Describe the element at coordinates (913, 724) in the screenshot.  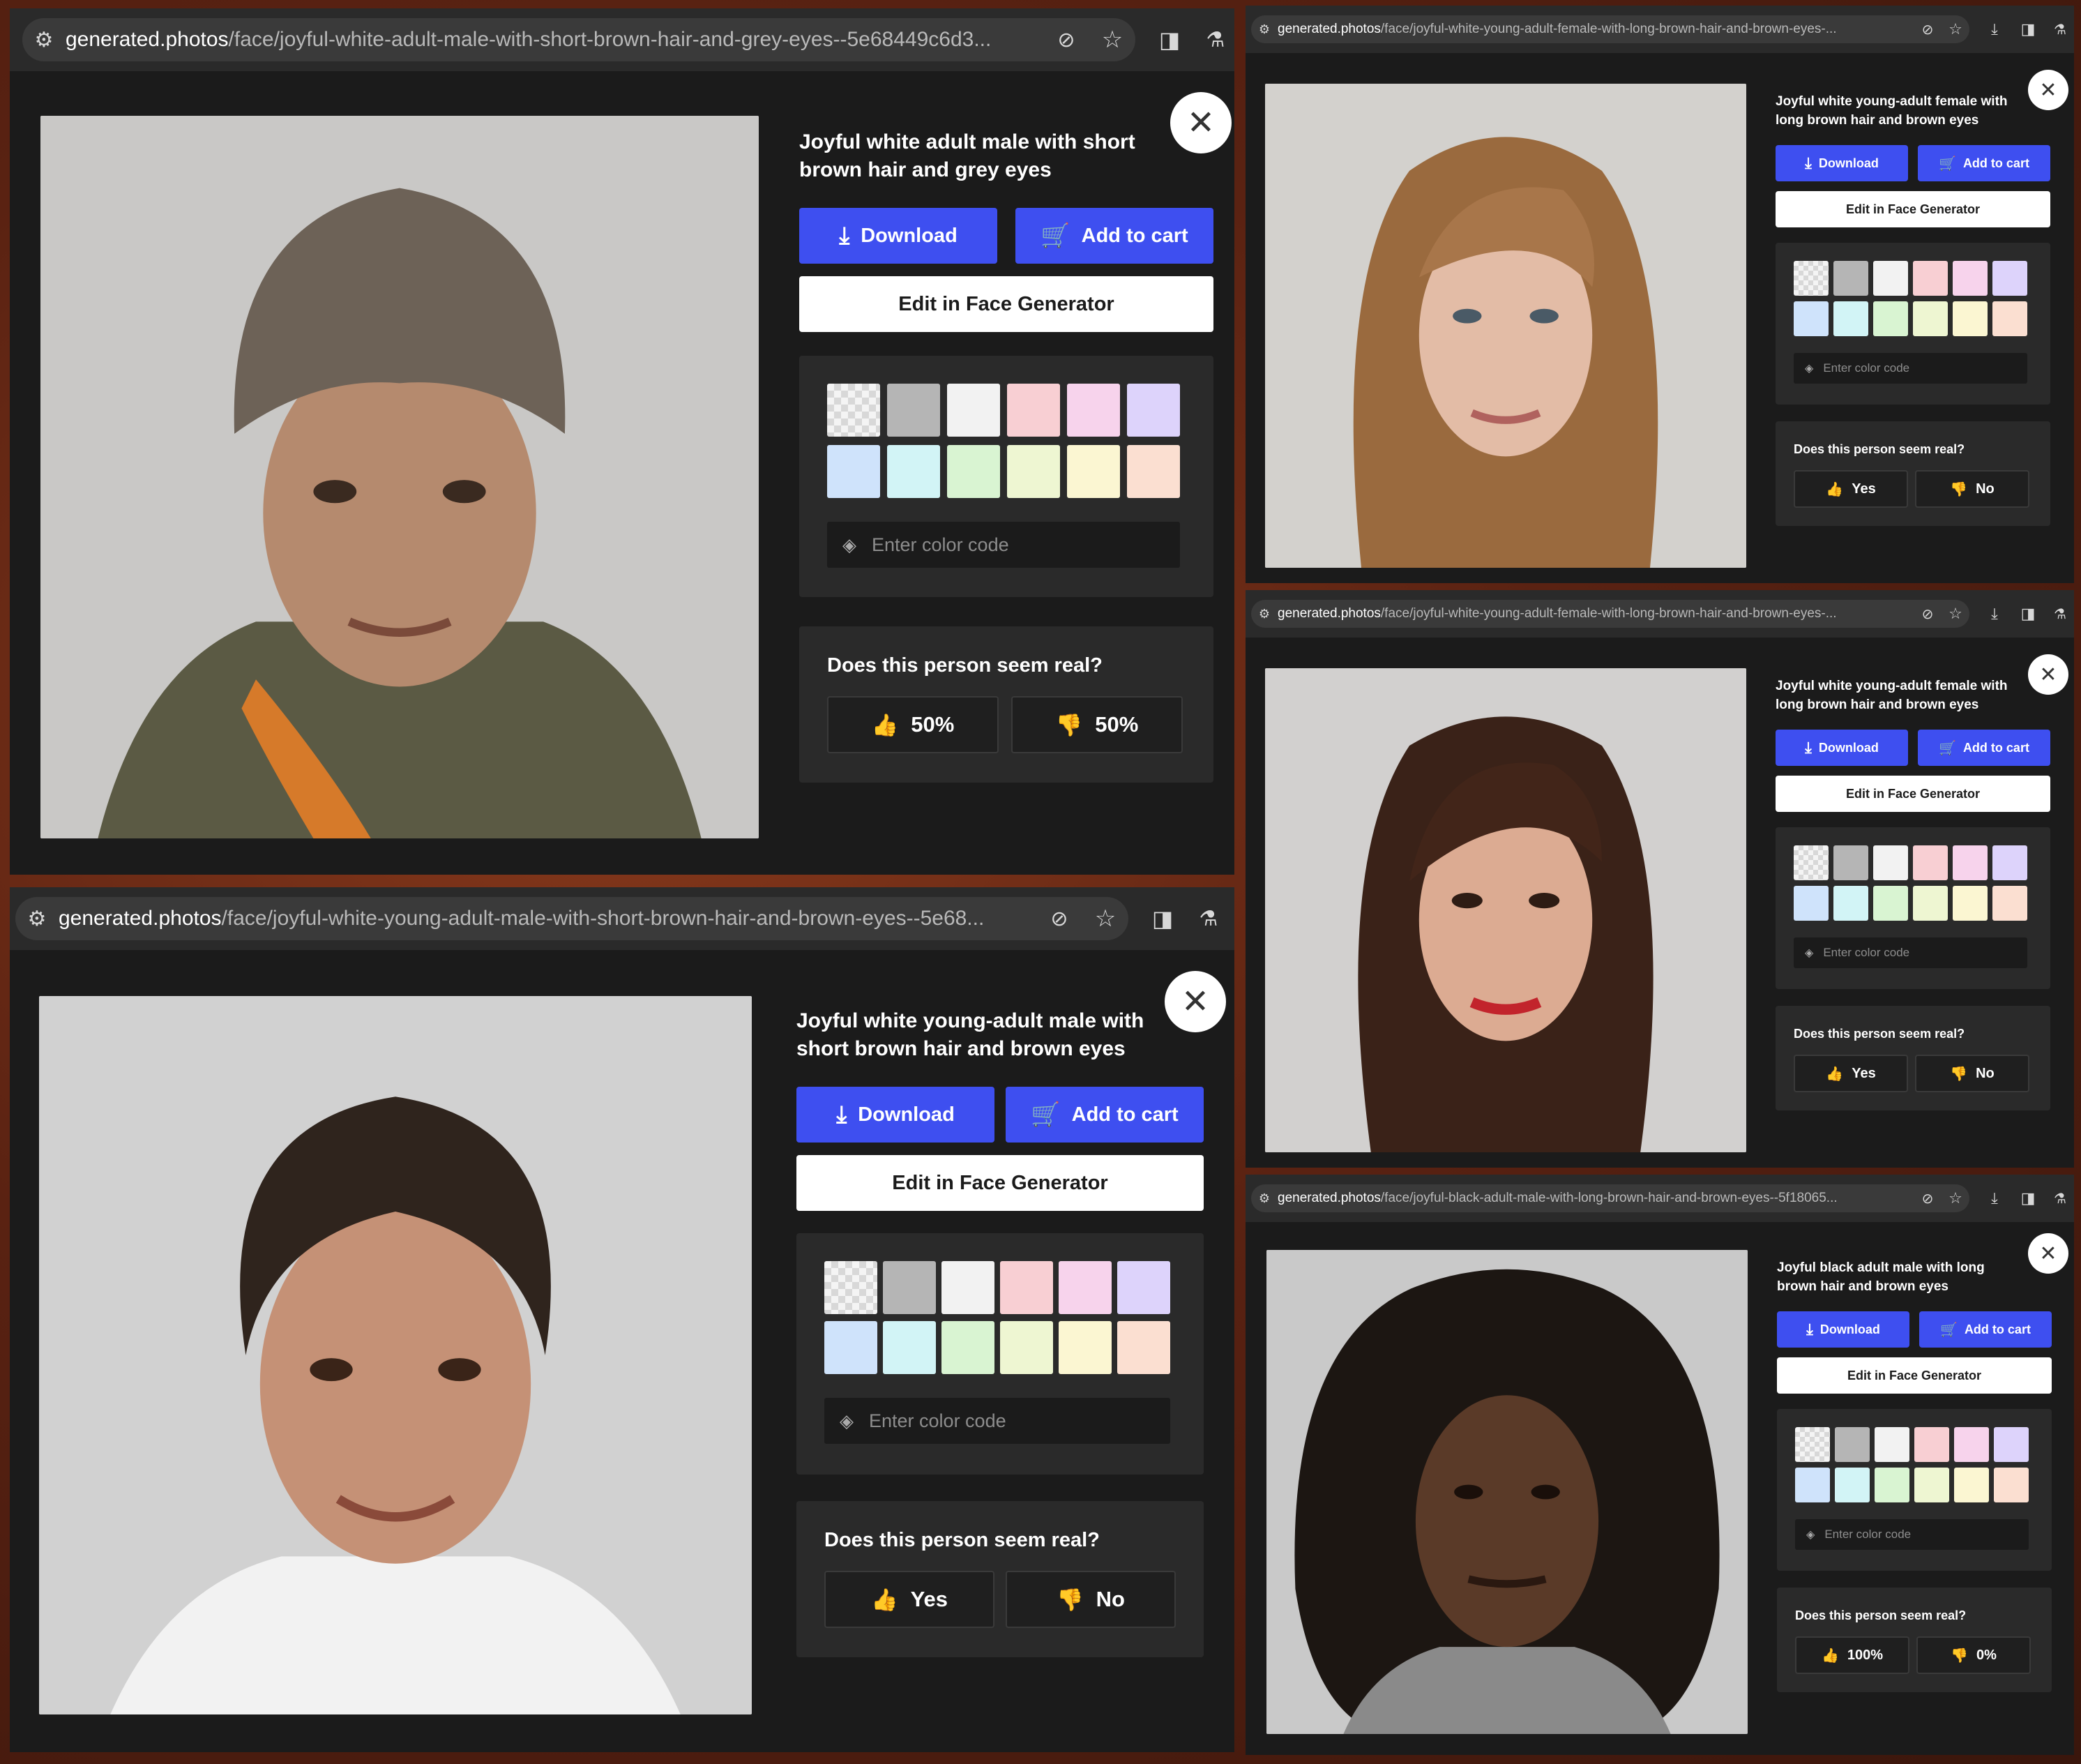
I see `yes-vote-button: 👍 50%` at that location.